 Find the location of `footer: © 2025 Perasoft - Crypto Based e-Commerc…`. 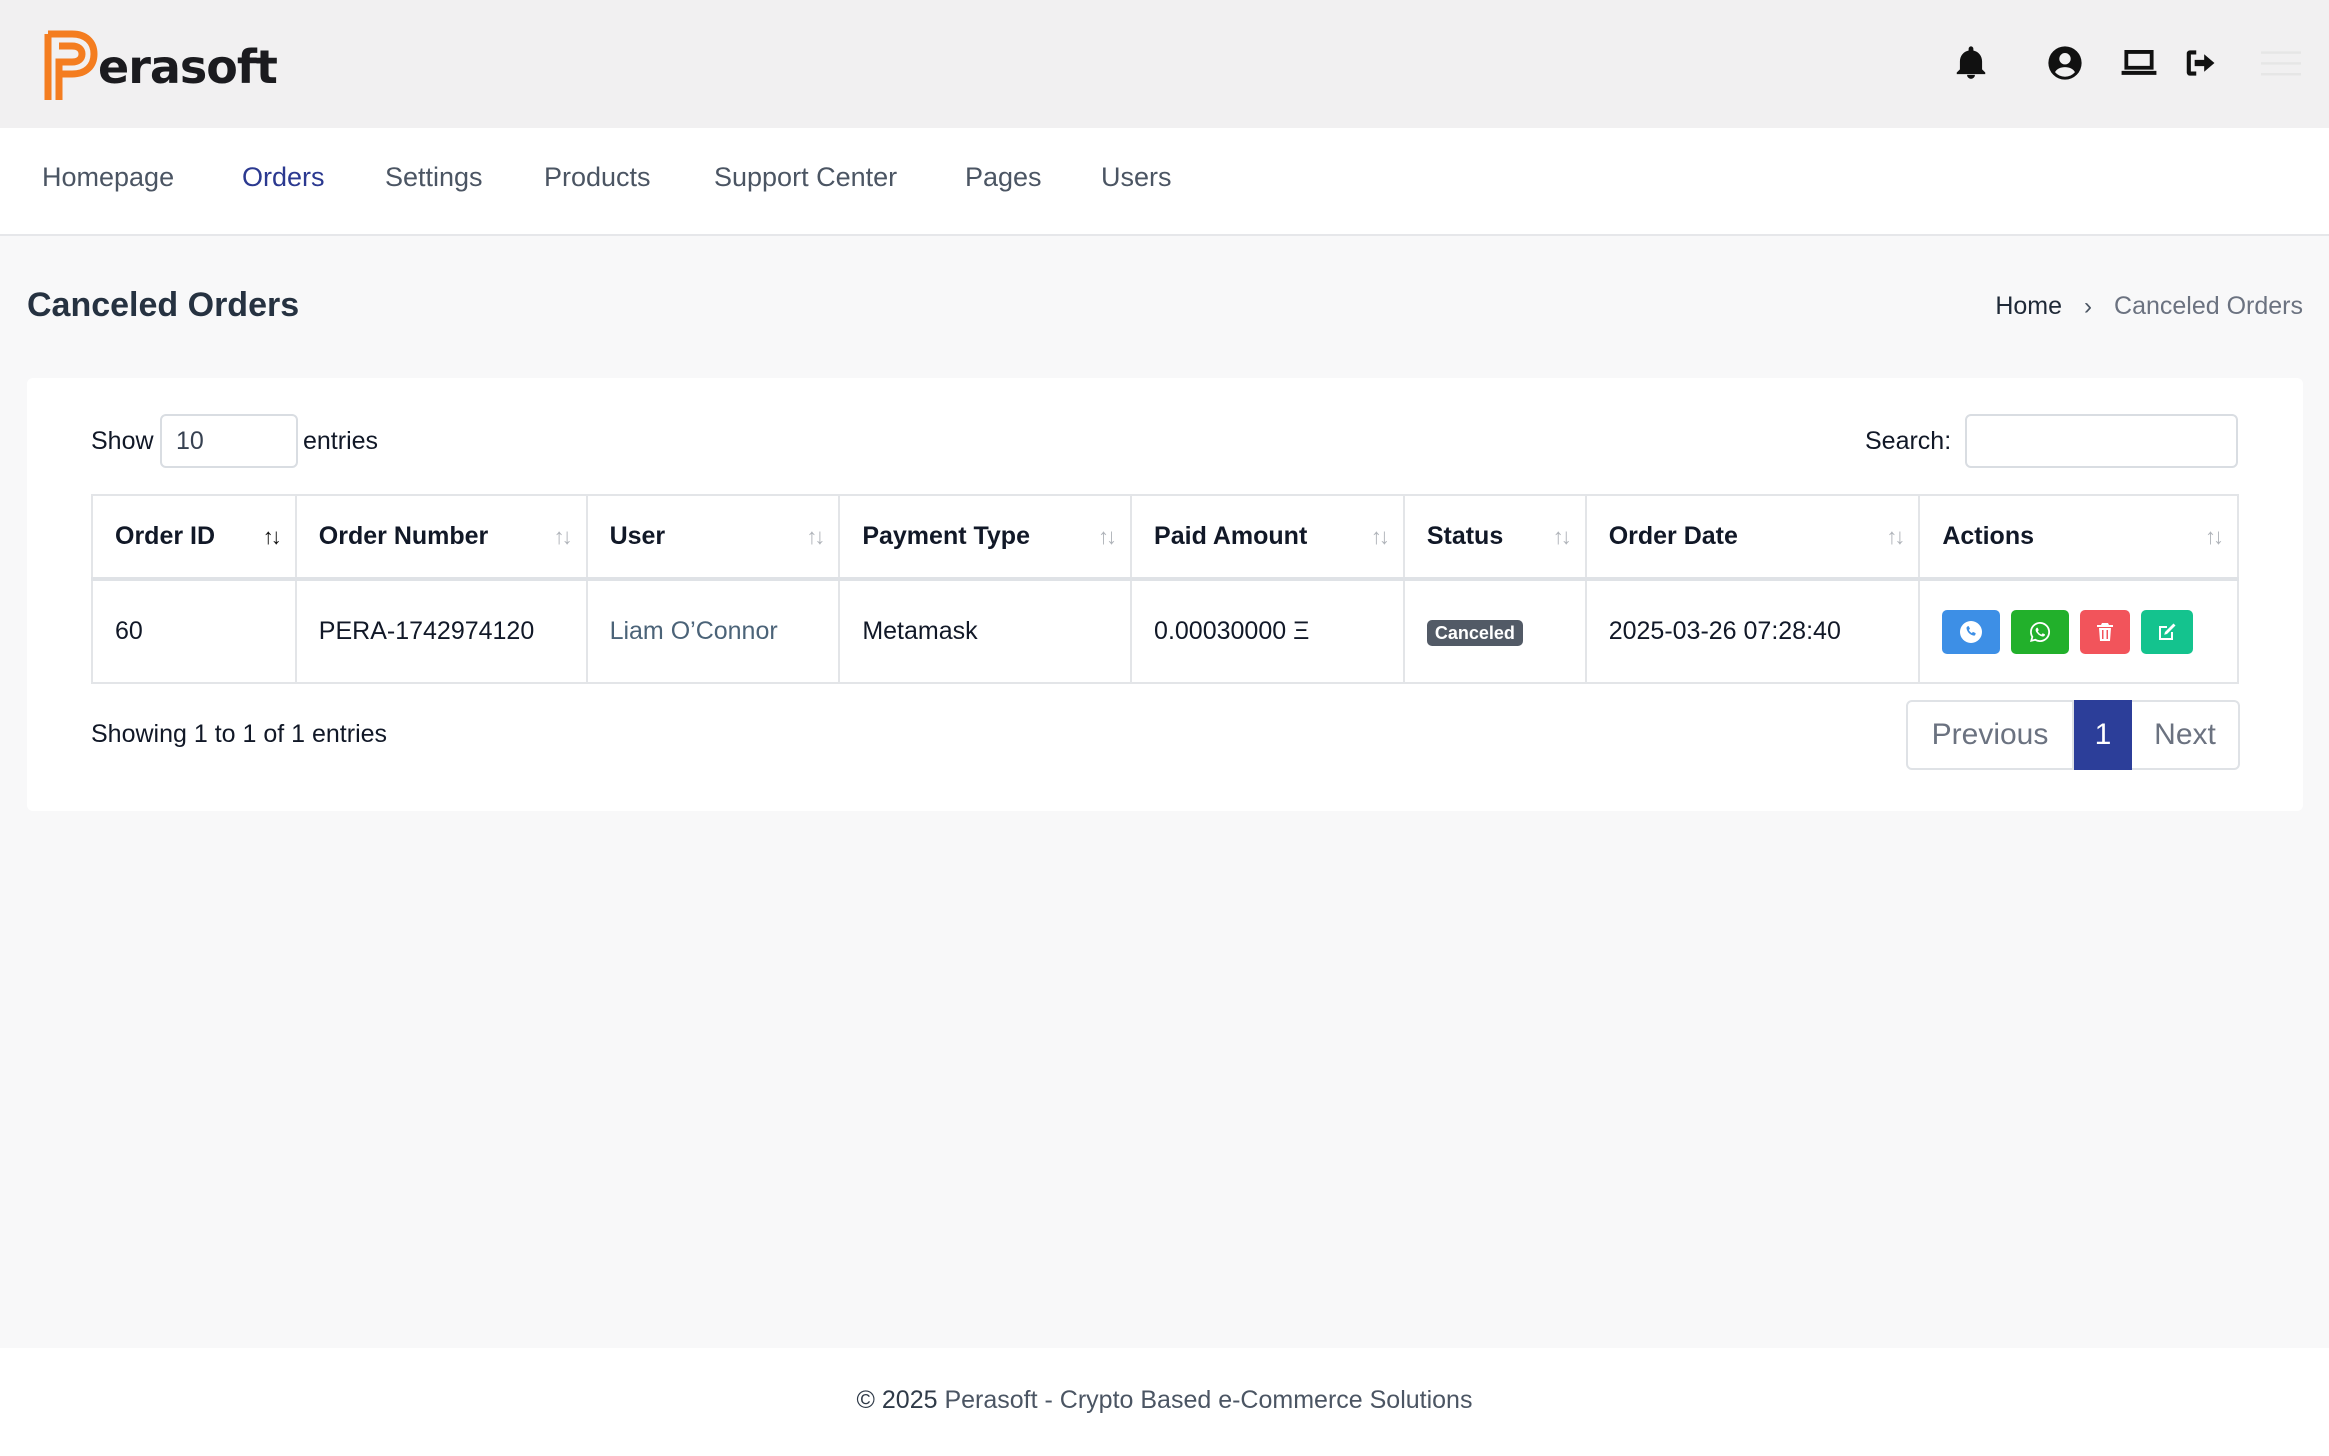

footer: © 2025 Perasoft - Crypto Based e-Commerc… is located at coordinates (1164, 1402).